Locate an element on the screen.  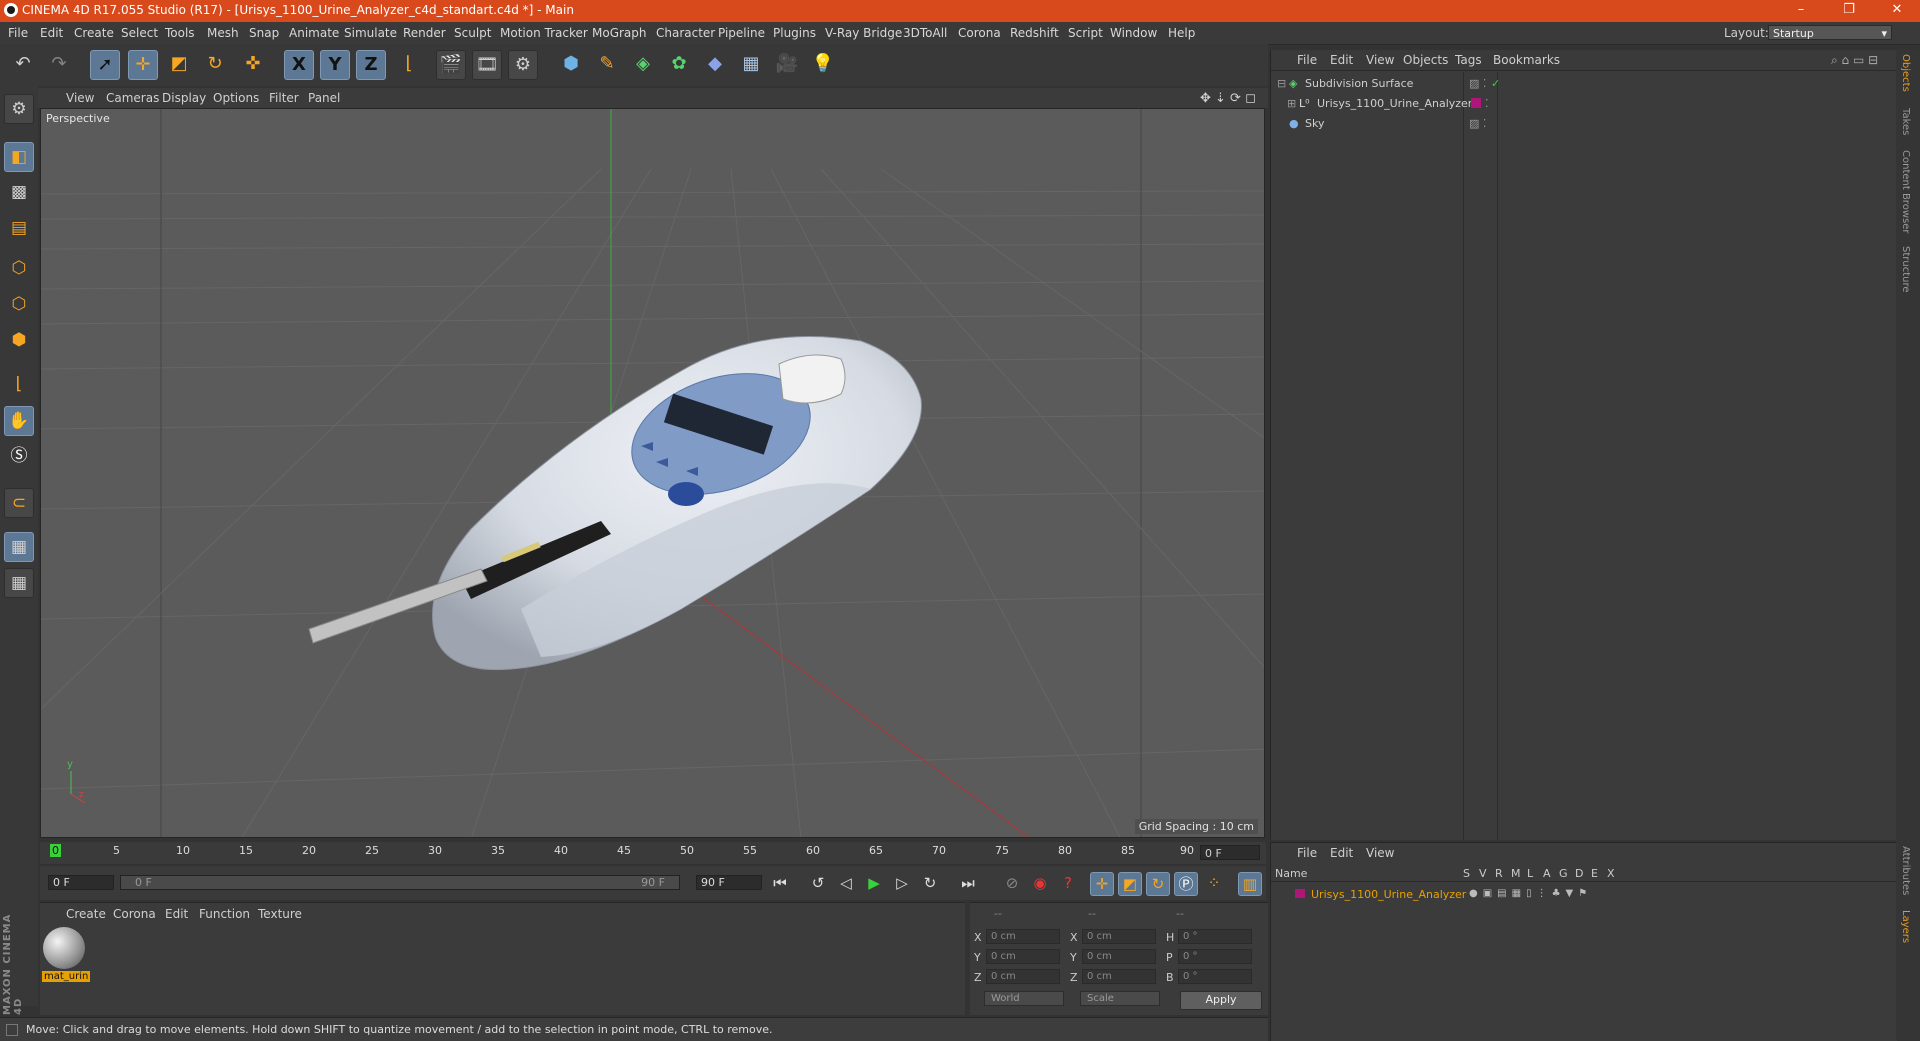
menu-help: Help is located at coordinates (1181, 33).